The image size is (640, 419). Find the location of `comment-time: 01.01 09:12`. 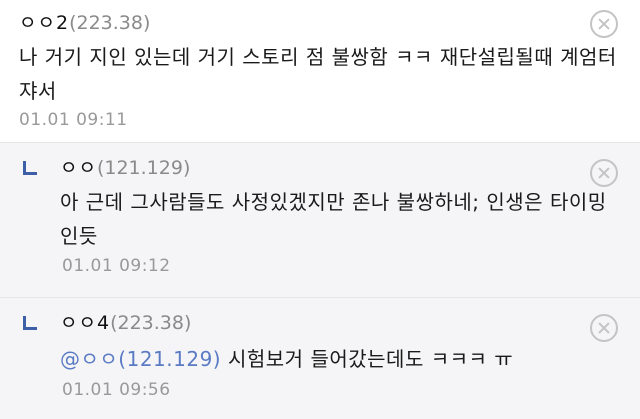

comment-time: 01.01 09:12 is located at coordinates (116, 266).